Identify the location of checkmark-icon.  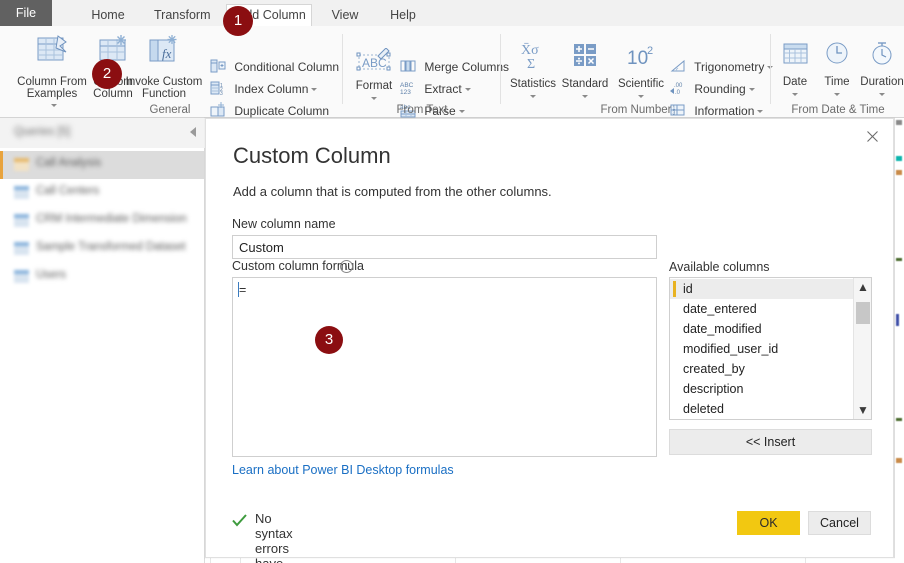
(239, 520).